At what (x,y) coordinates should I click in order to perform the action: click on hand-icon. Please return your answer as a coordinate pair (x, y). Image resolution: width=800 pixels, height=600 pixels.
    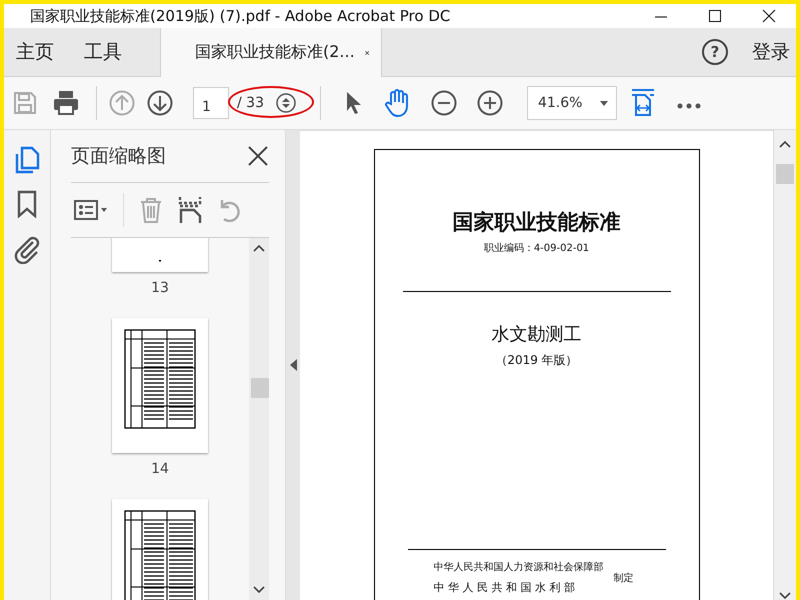
    Looking at the image, I should click on (396, 103).